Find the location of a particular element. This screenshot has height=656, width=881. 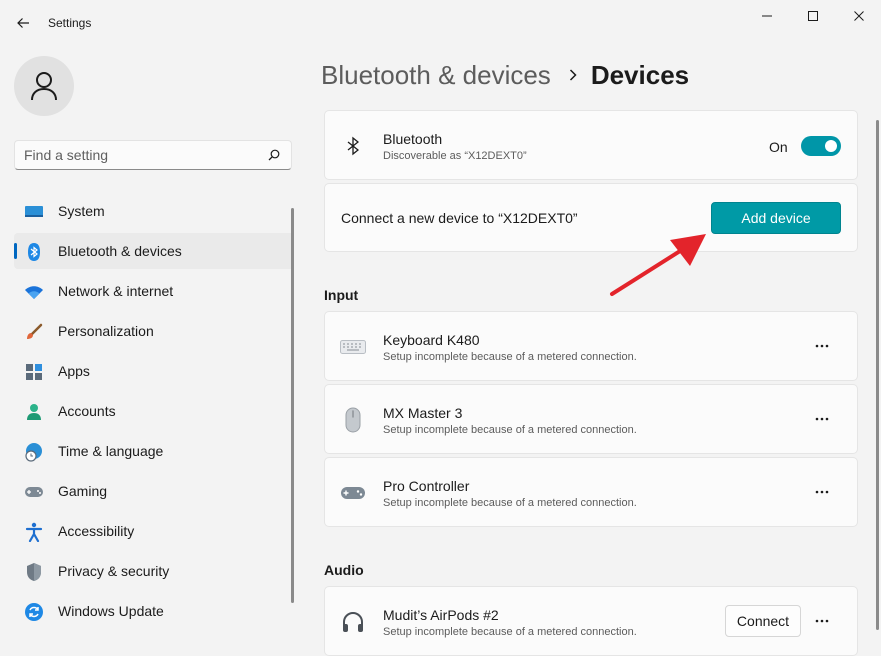

maximize-button is located at coordinates (813, 16).